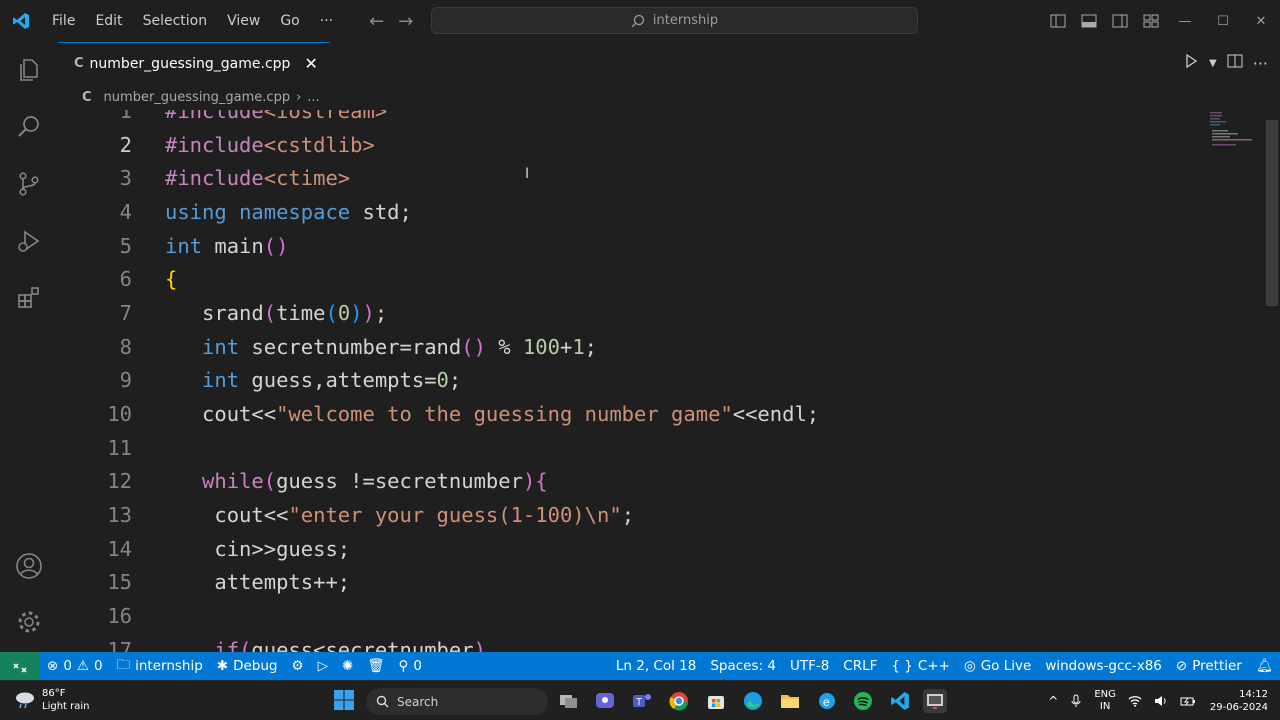  I want to click on windows-start-icon, so click(344, 702).